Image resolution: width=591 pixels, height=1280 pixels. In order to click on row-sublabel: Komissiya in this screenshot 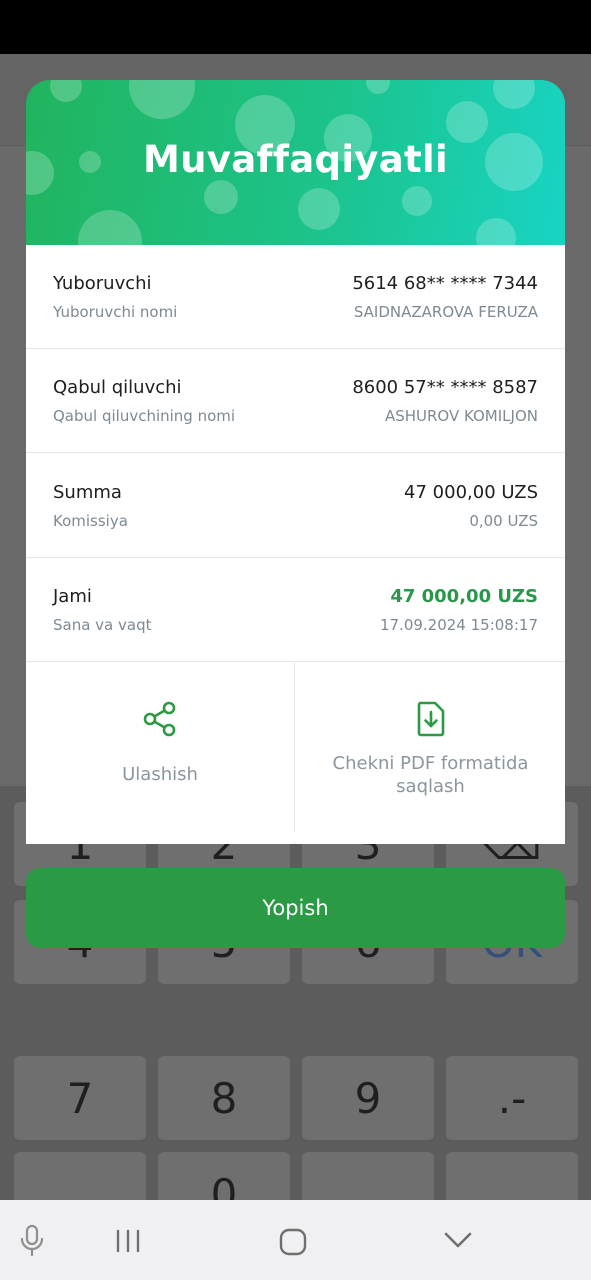, I will do `click(90, 521)`.